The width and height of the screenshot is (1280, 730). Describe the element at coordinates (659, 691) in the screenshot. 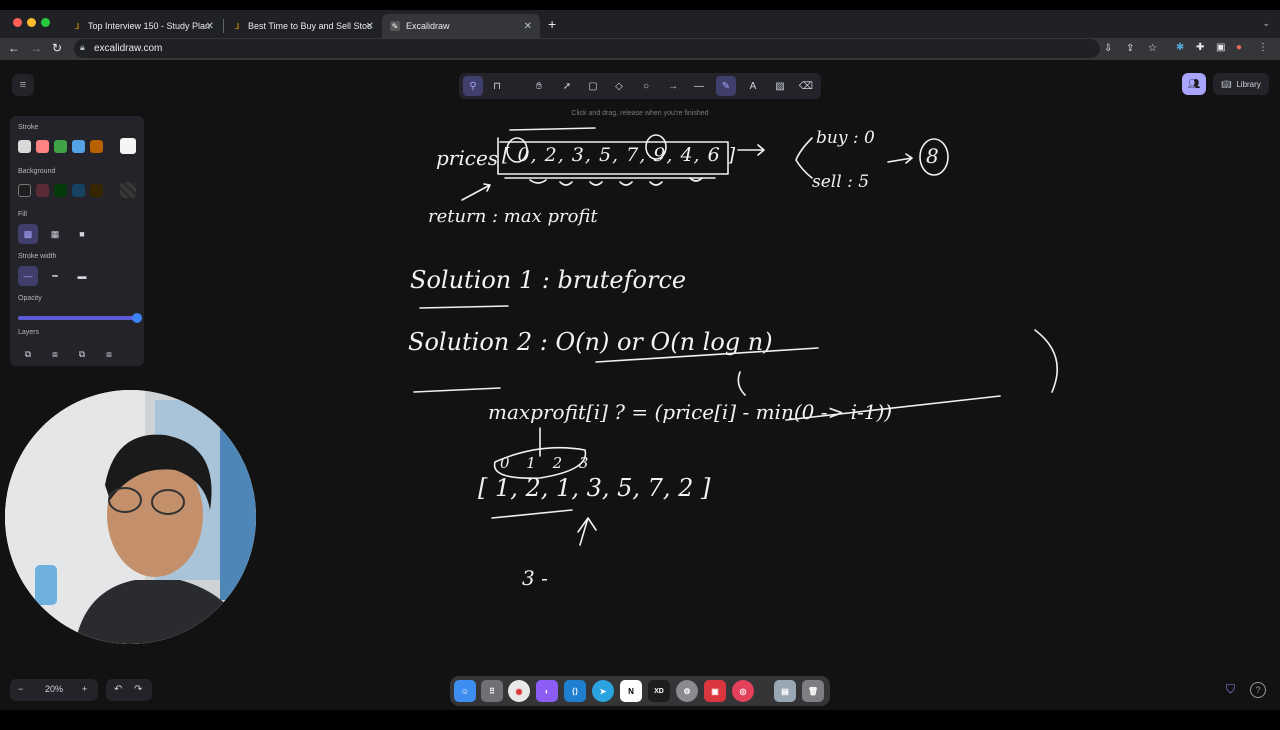

I see `xd-icon: XD` at that location.